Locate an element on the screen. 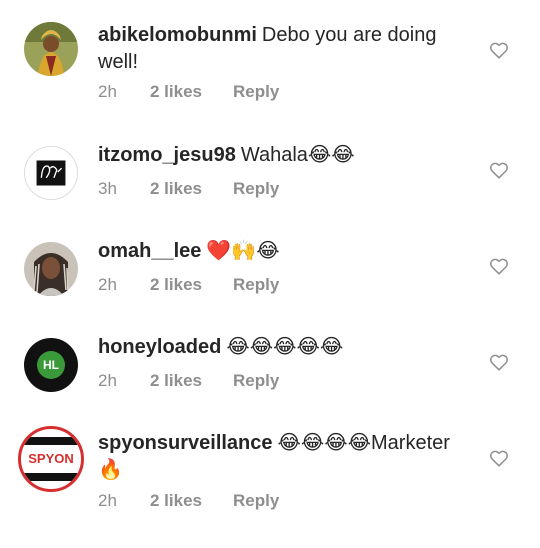  avatar-spyonsurveillance: SPYON is located at coordinates (51, 459).